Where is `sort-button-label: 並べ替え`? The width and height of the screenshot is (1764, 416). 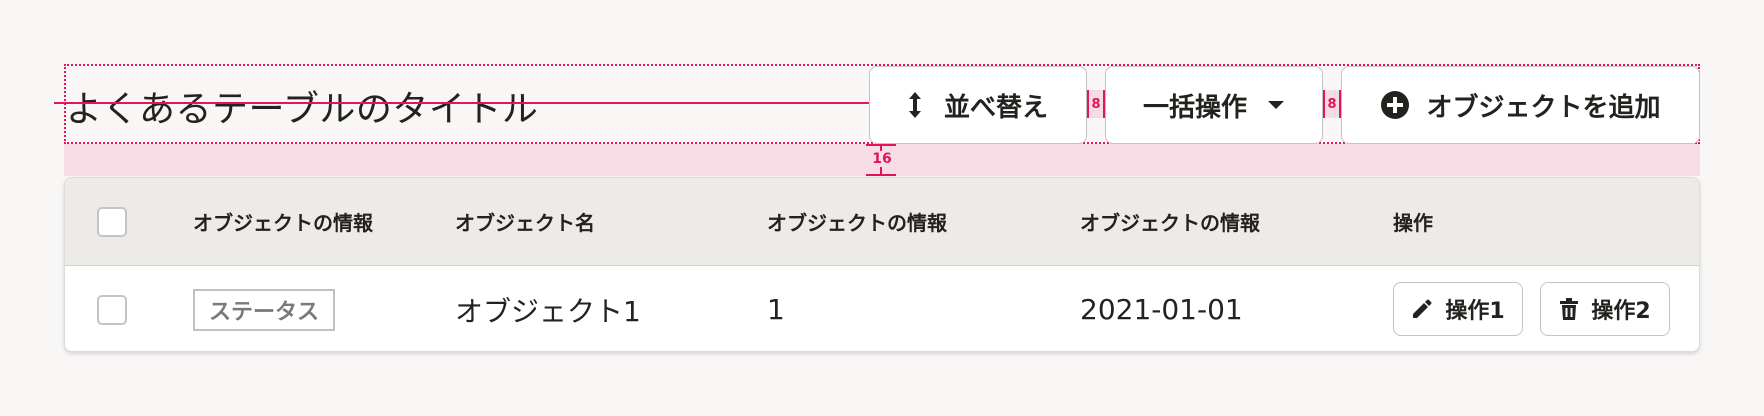
sort-button-label: 並べ替え is located at coordinates (995, 107).